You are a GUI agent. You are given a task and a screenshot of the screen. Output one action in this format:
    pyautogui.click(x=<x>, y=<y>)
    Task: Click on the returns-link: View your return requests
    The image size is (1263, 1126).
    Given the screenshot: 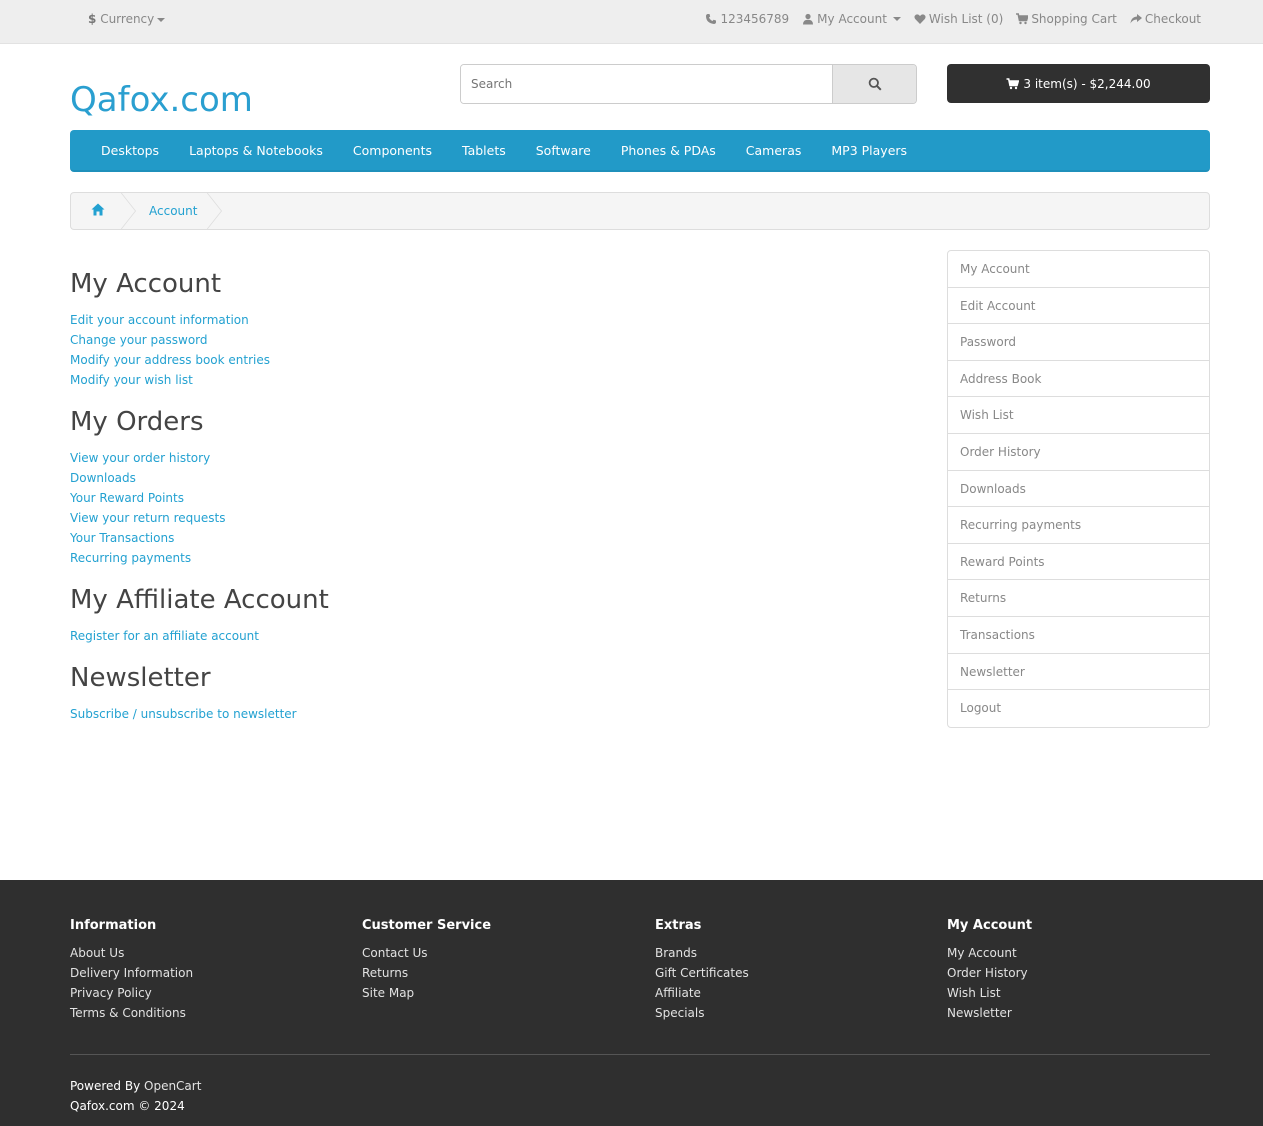 What is the action you would take?
    pyautogui.click(x=147, y=518)
    